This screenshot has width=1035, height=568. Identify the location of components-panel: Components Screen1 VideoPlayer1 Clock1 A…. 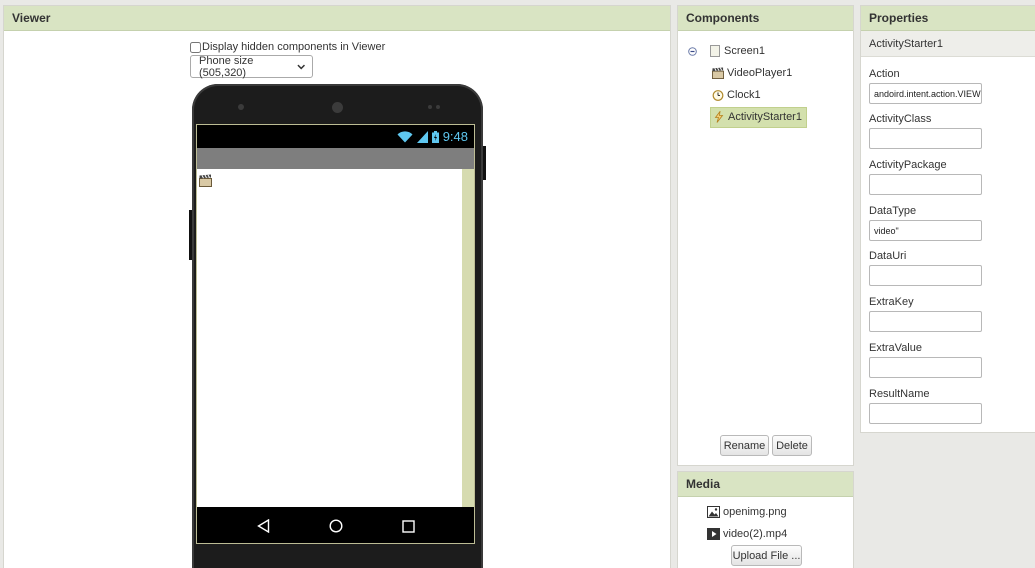
(765, 235).